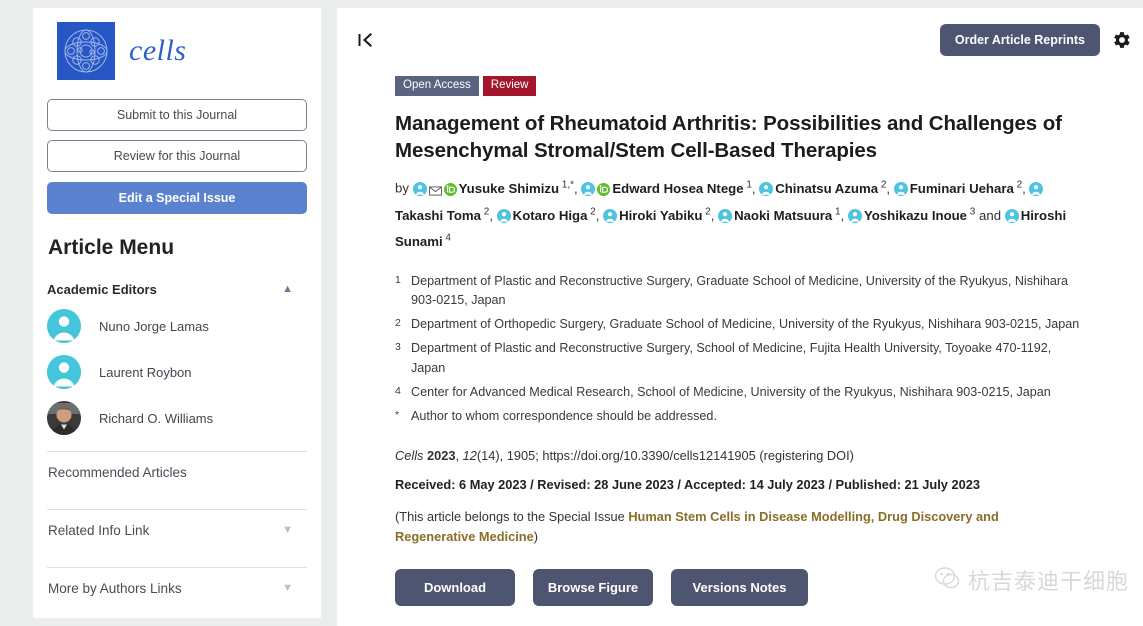 This screenshot has height=626, width=1143. What do you see at coordinates (438, 215) in the screenshot?
I see `author-name: Takashi Toma` at bounding box center [438, 215].